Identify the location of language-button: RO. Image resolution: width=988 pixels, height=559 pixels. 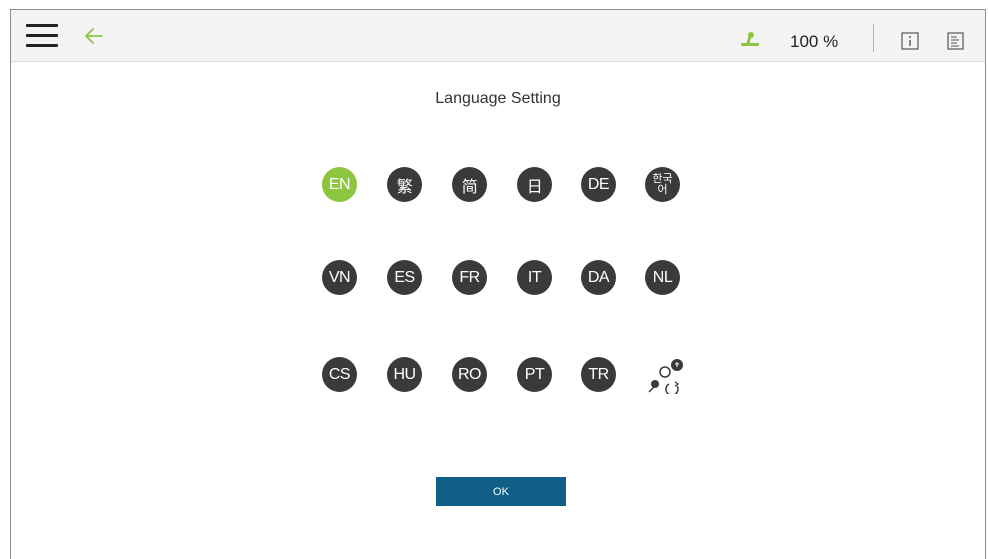
(469, 374).